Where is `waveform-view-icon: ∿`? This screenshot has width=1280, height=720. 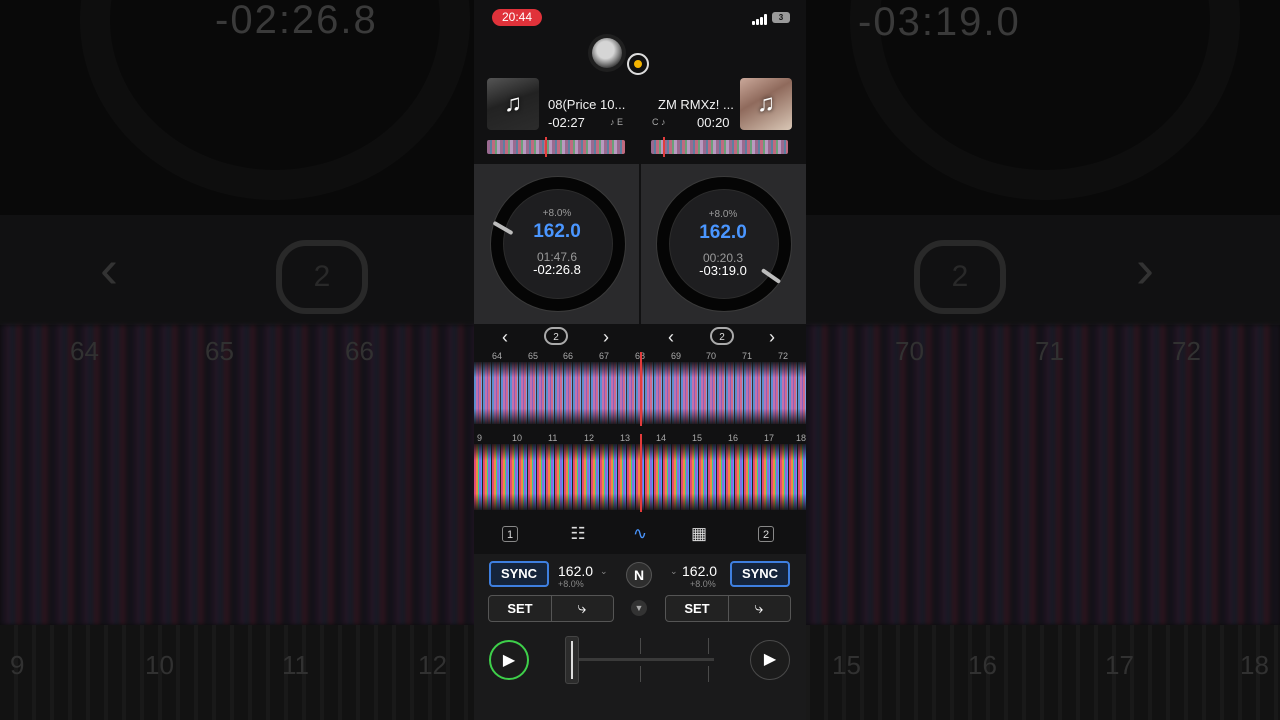 waveform-view-icon: ∿ is located at coordinates (640, 534).